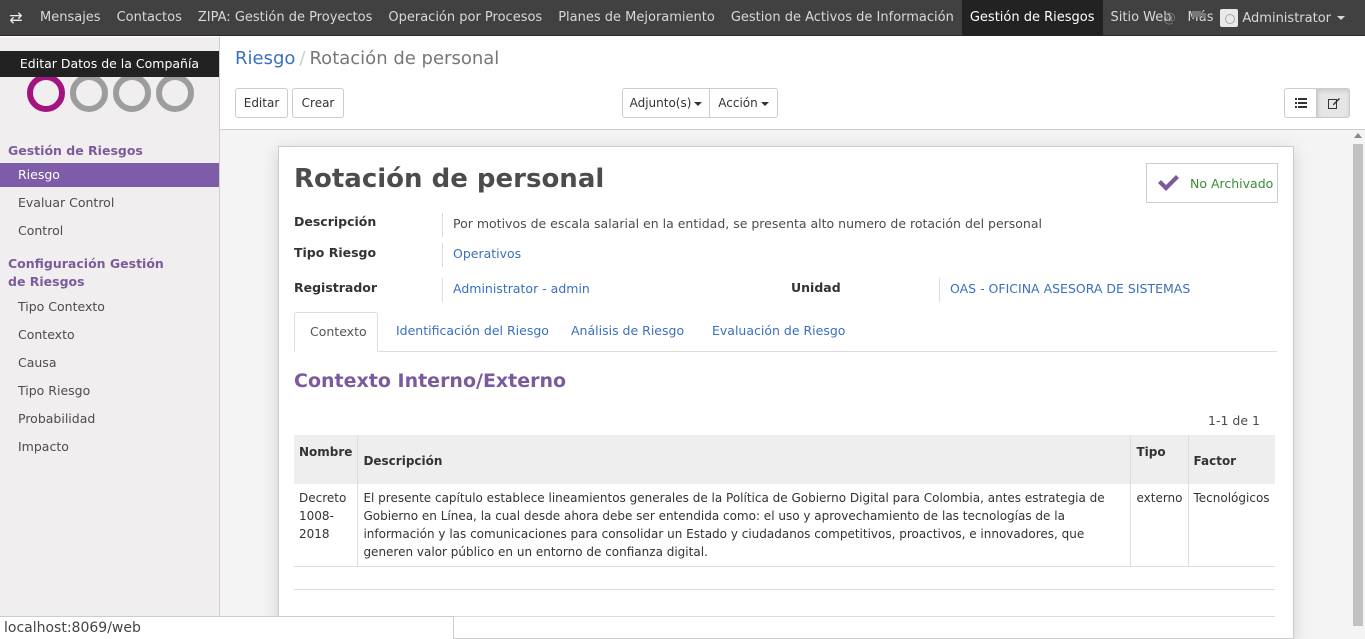  What do you see at coordinates (109, 447) in the screenshot?
I see `sidebar-item-impacto: Impacto` at bounding box center [109, 447].